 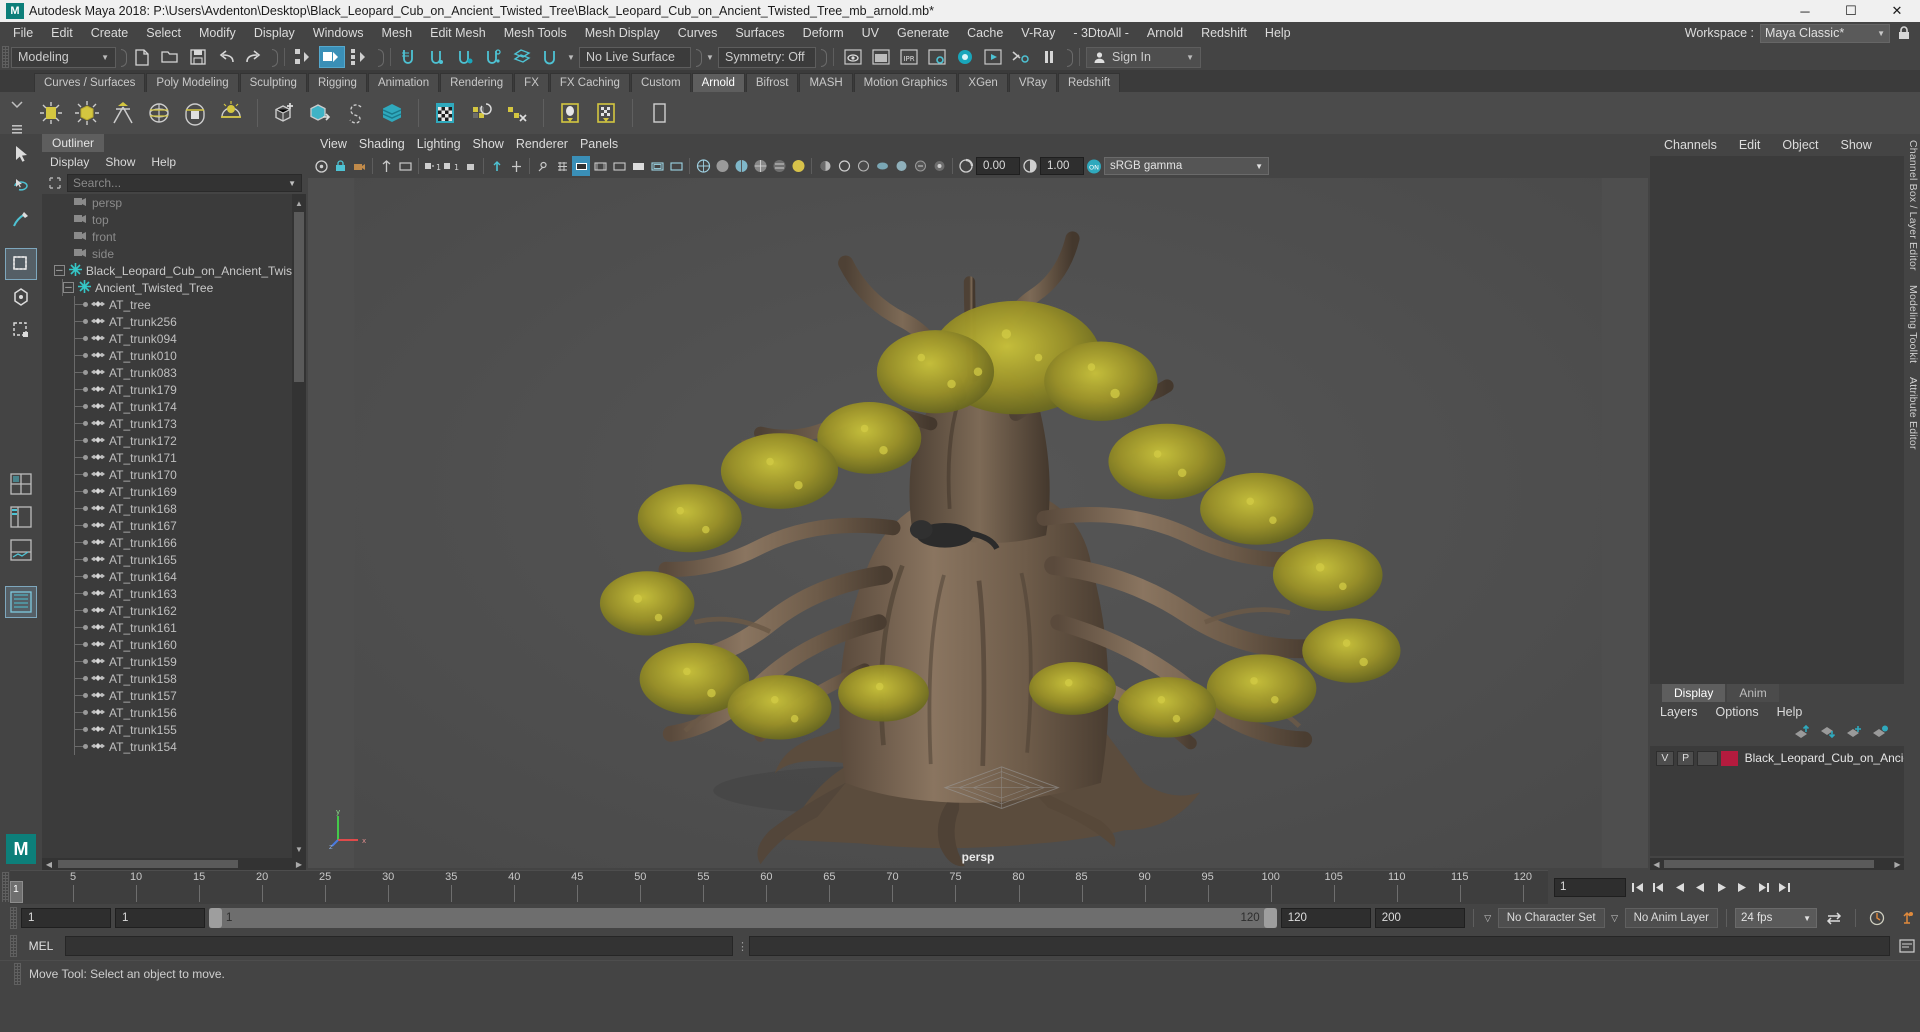 I want to click on menu-3dtoall: - 3DtoAll -, so click(x=1101, y=33).